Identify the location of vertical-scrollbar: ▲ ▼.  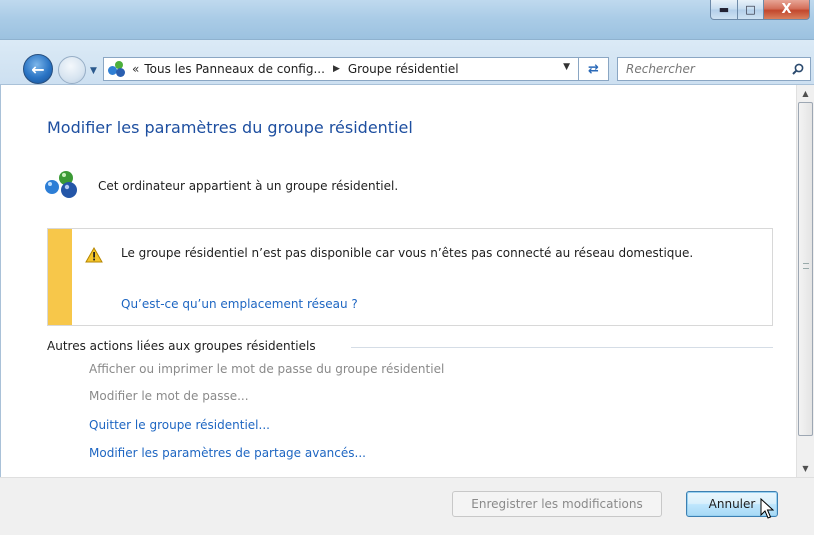
(805, 281).